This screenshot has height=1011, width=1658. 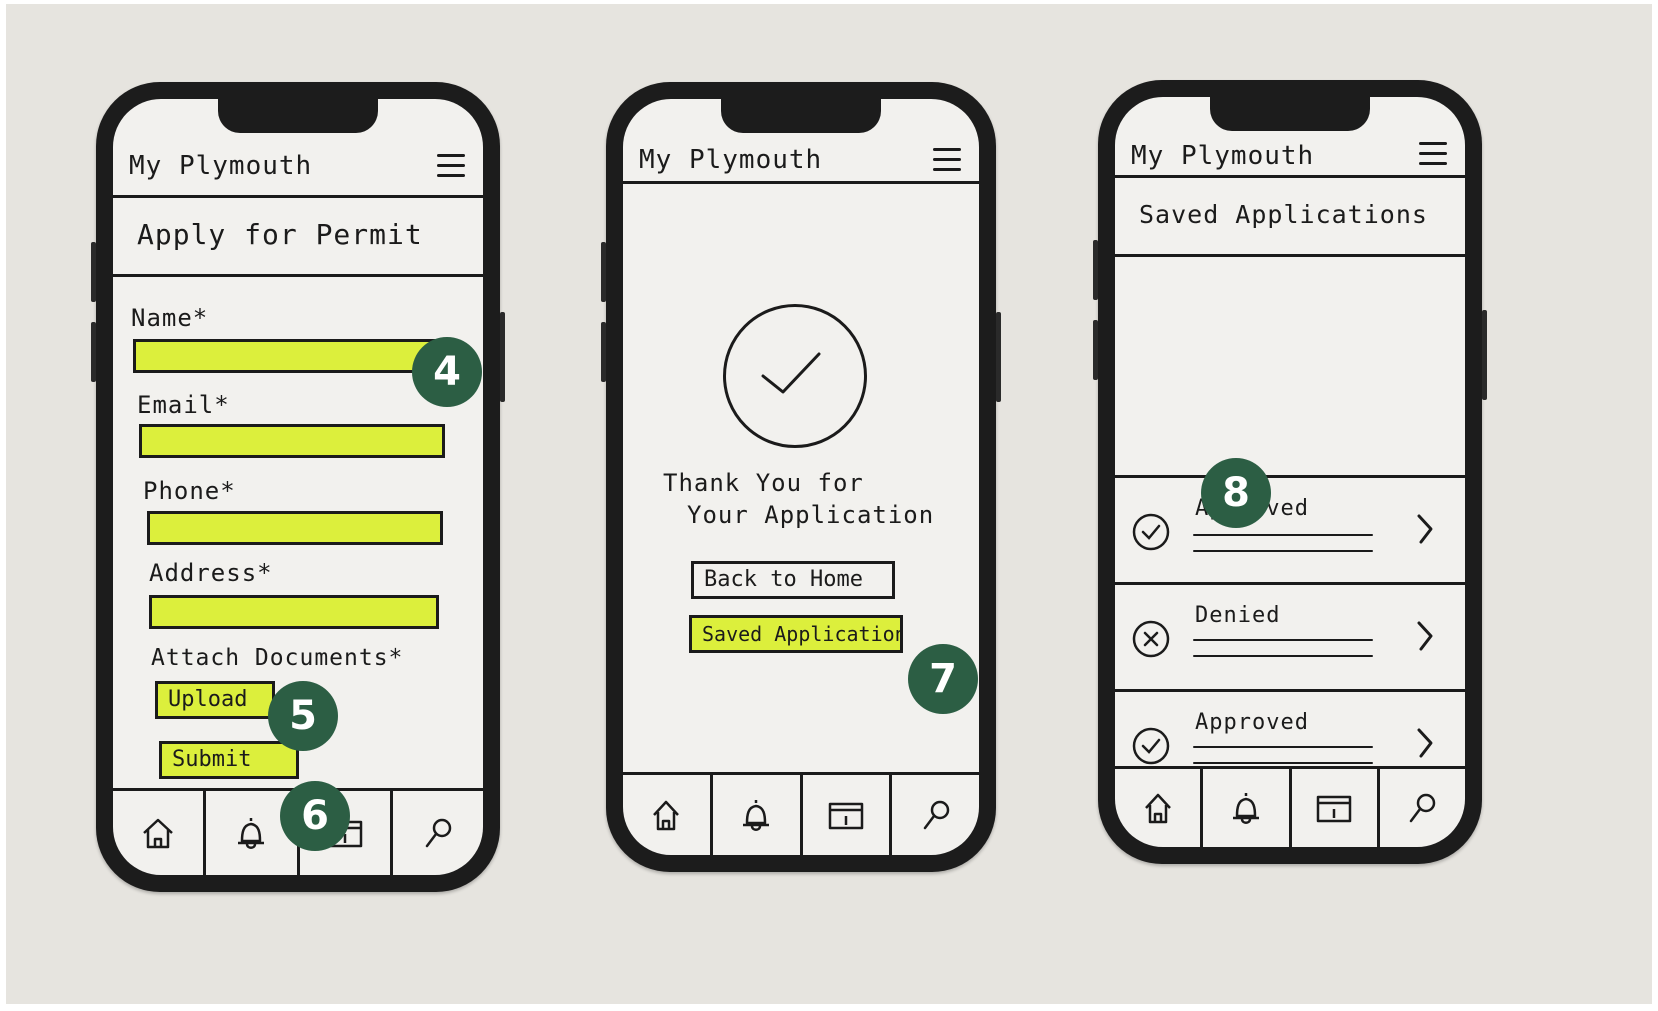 What do you see at coordinates (170, 318) in the screenshot?
I see `name-label: Name*` at bounding box center [170, 318].